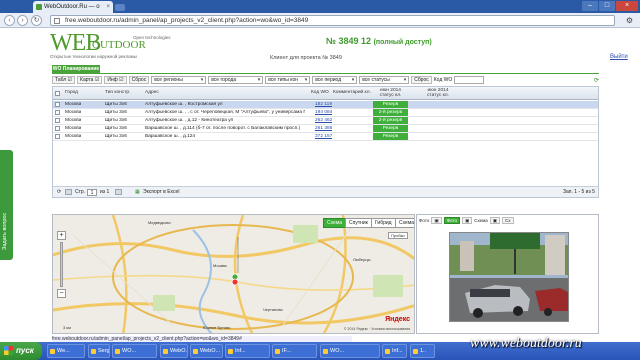 This screenshot has height=360, width=640. Describe the element at coordinates (451, 220) in the screenshot. I see `photo-tab-active: Фото` at that location.